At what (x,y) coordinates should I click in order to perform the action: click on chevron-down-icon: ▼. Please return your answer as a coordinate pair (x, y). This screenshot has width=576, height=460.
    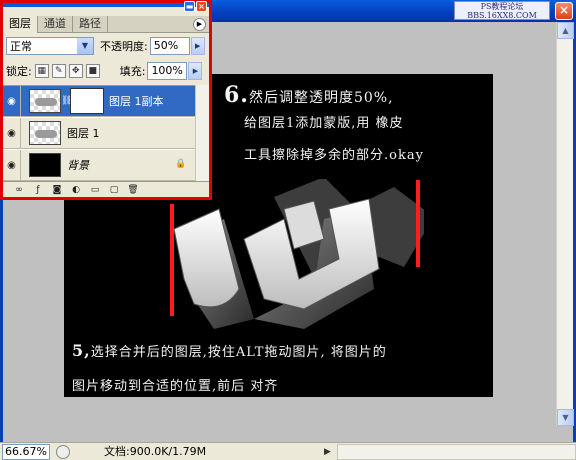
    Looking at the image, I should click on (85, 46).